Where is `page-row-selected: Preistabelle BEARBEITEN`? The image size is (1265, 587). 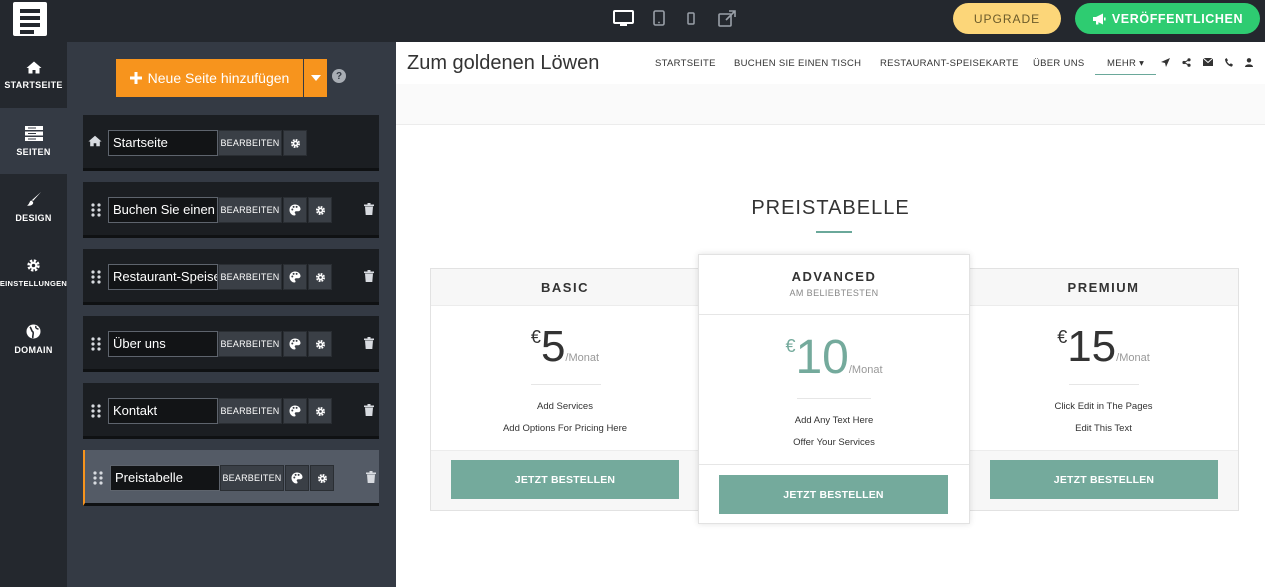
page-row-selected: Preistabelle BEARBEITEN is located at coordinates (231, 478).